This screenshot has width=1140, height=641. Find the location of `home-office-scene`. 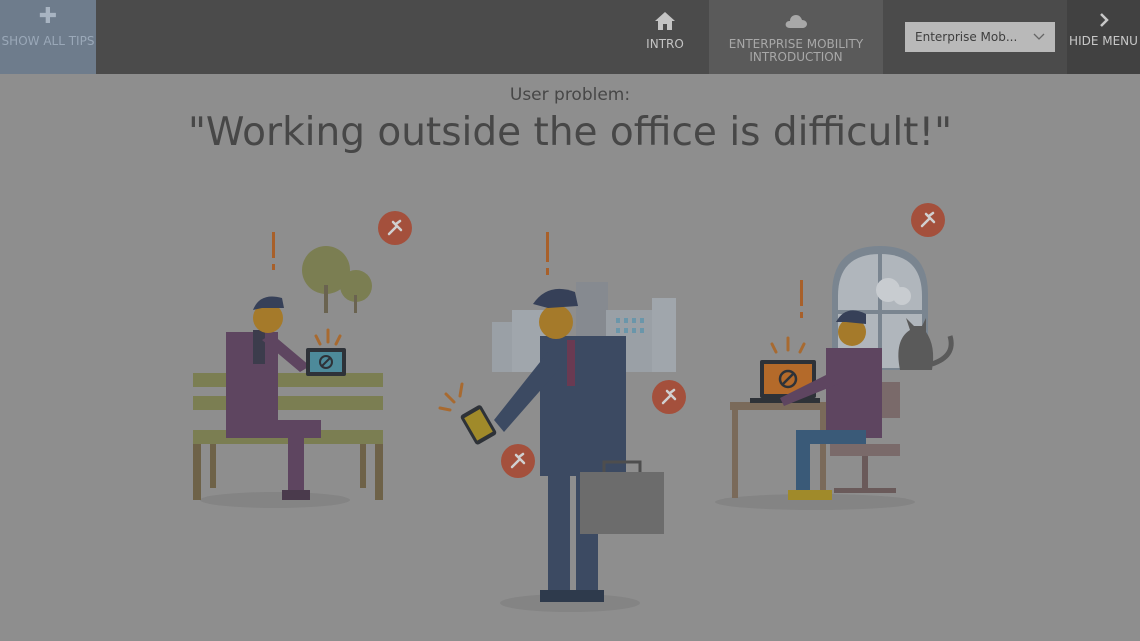

home-office-scene is located at coordinates (834, 356).